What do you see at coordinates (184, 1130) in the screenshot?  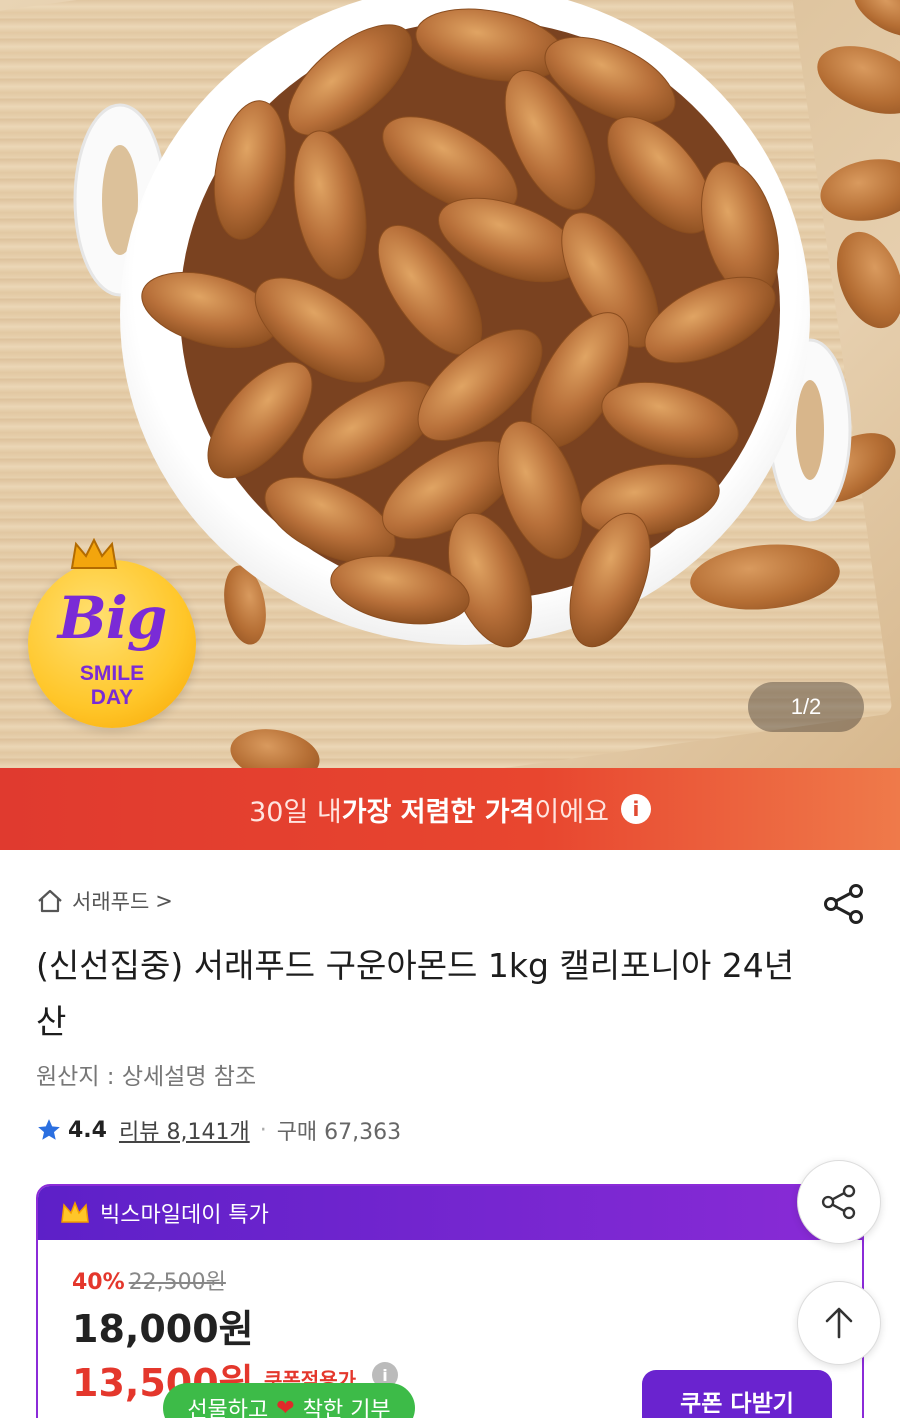 I see `review-count-link: 리뷰 8,141개` at bounding box center [184, 1130].